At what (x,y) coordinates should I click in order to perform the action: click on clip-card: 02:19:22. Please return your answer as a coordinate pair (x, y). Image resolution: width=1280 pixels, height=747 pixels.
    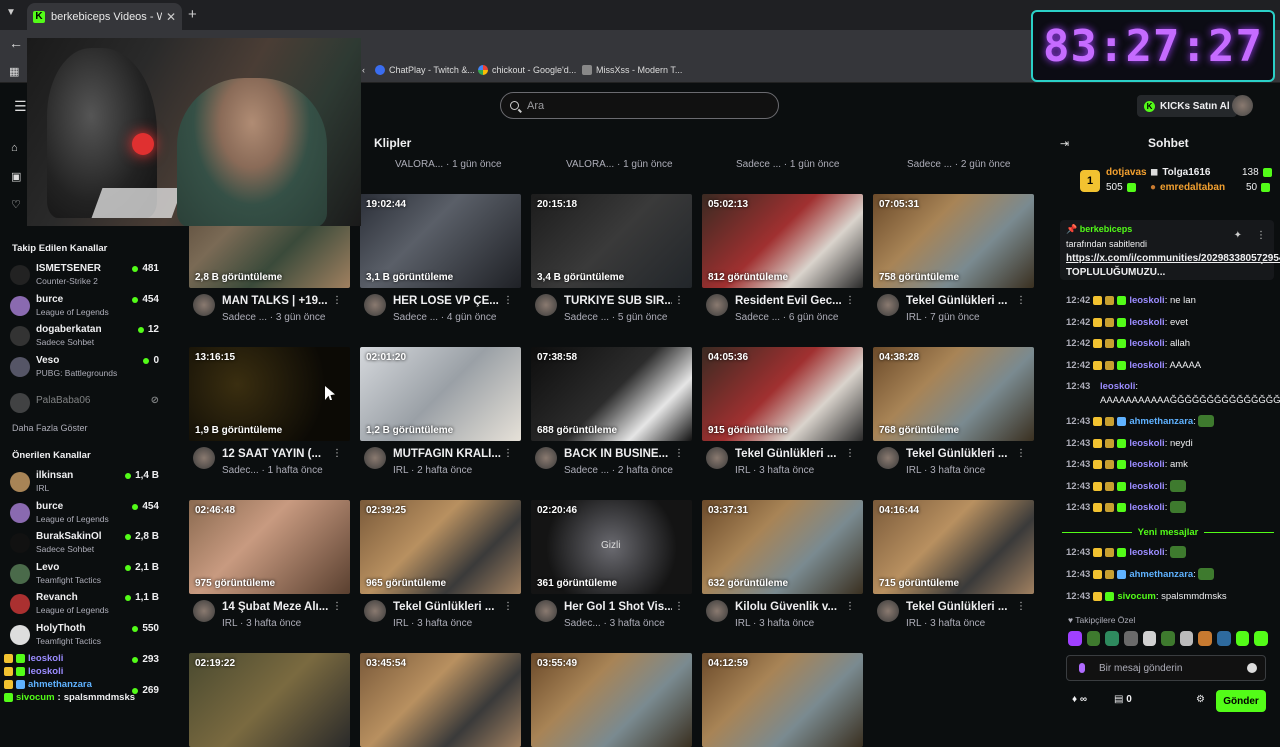
    Looking at the image, I should click on (269, 700).